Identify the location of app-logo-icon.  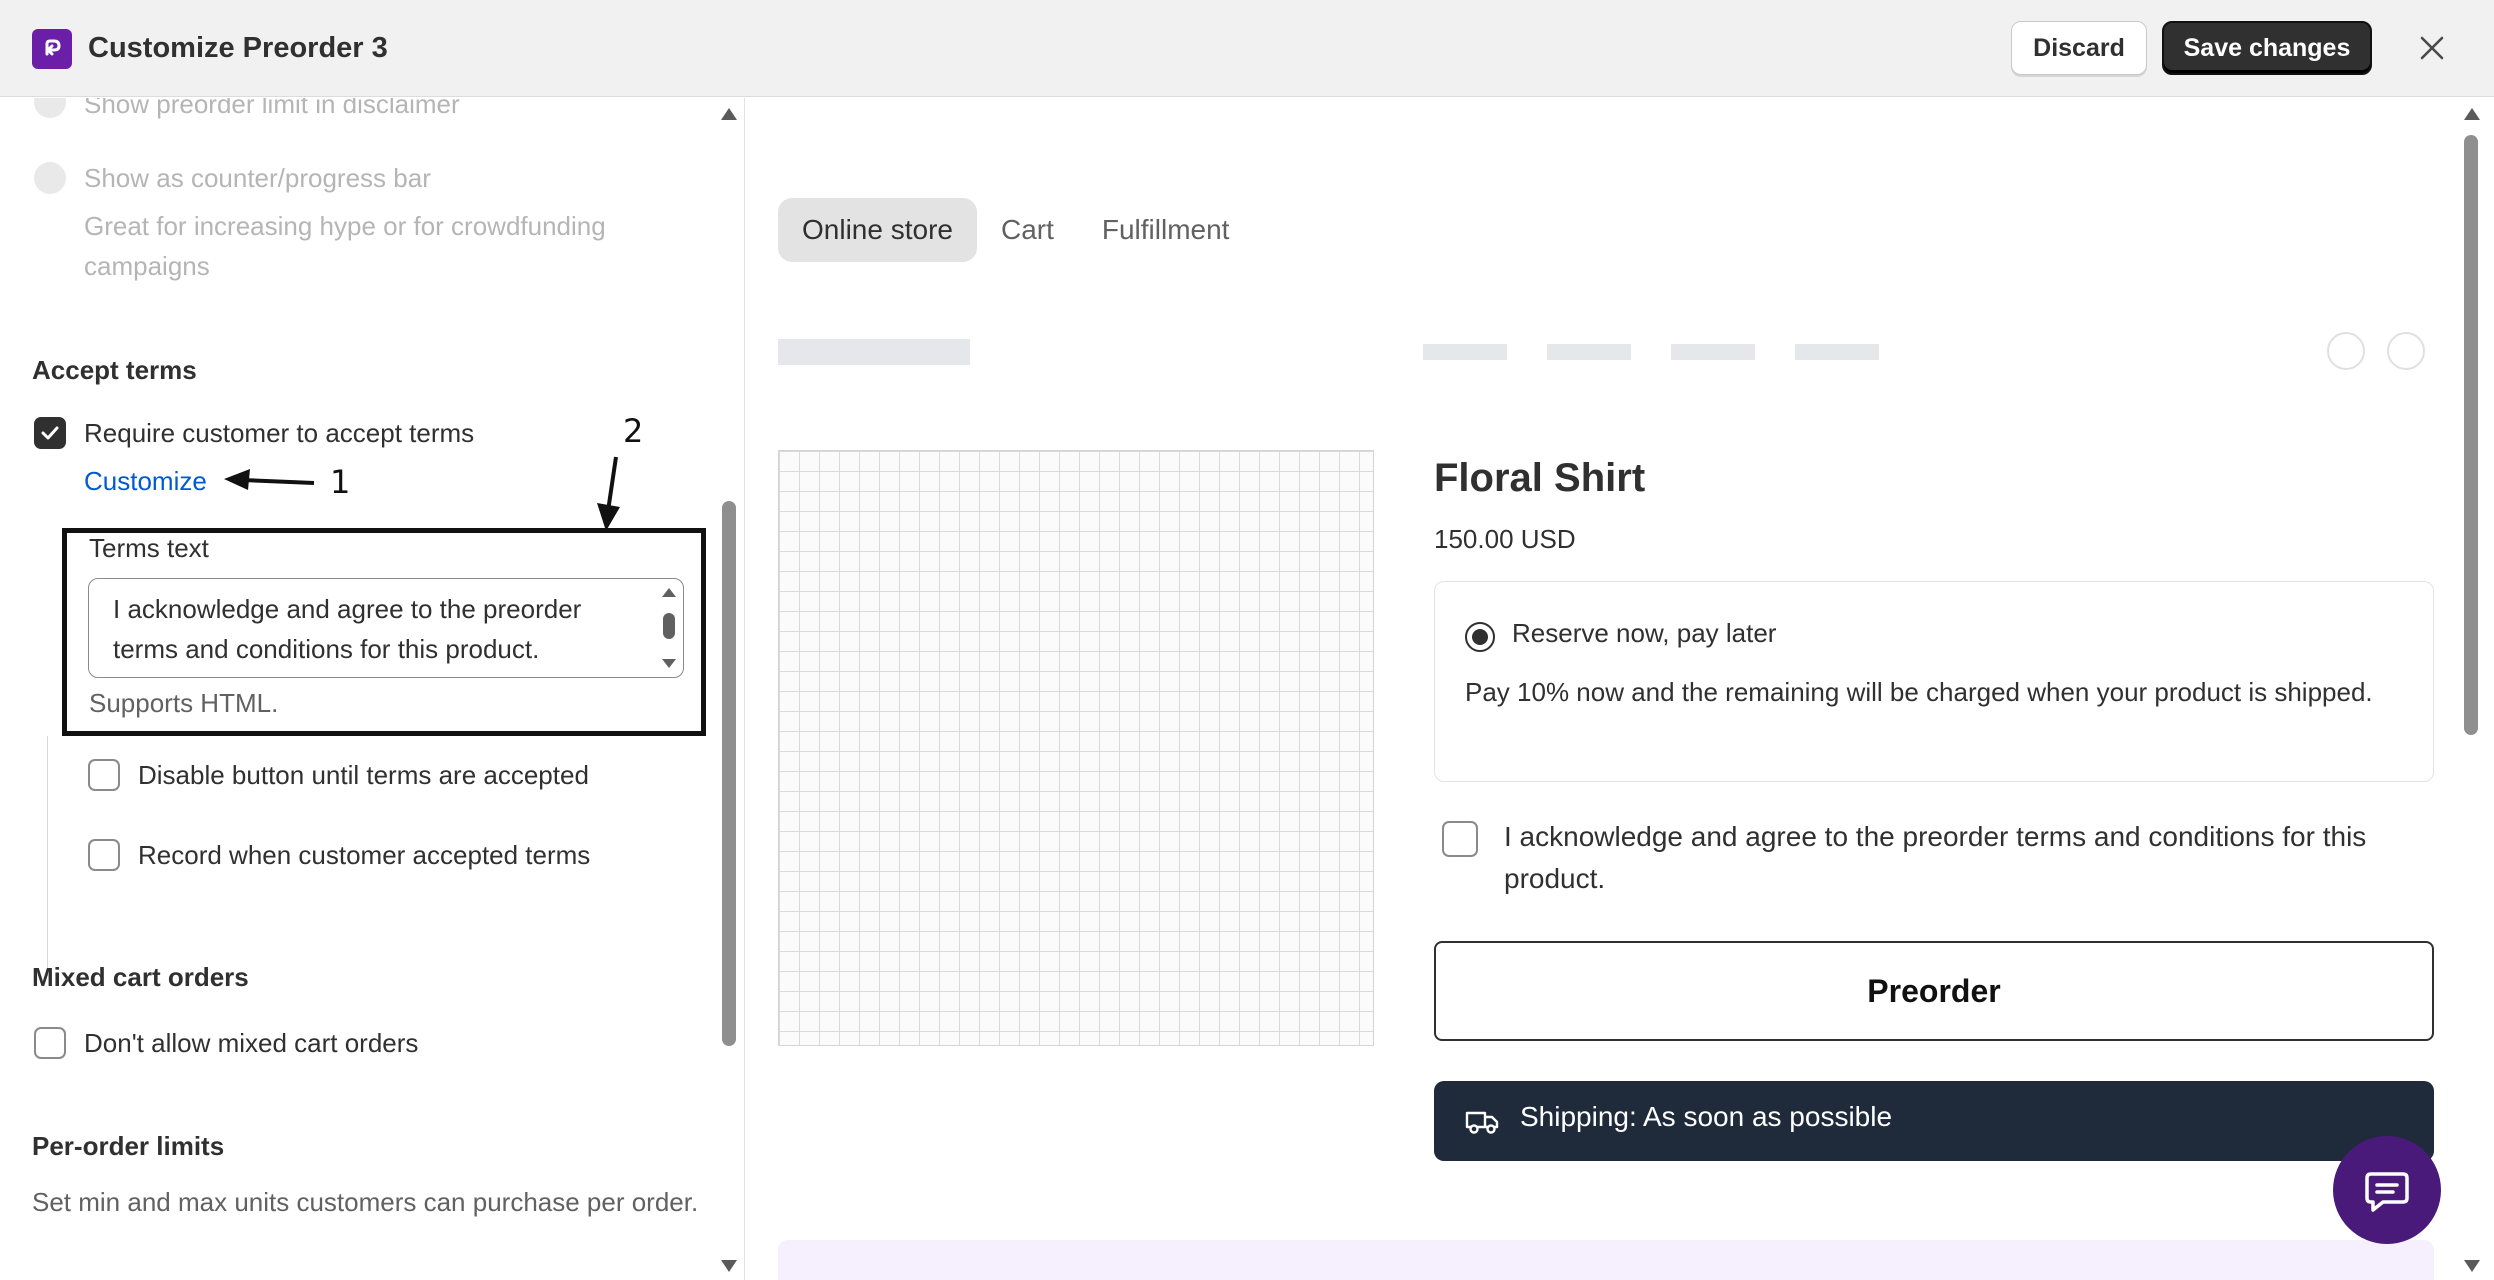
(52, 49).